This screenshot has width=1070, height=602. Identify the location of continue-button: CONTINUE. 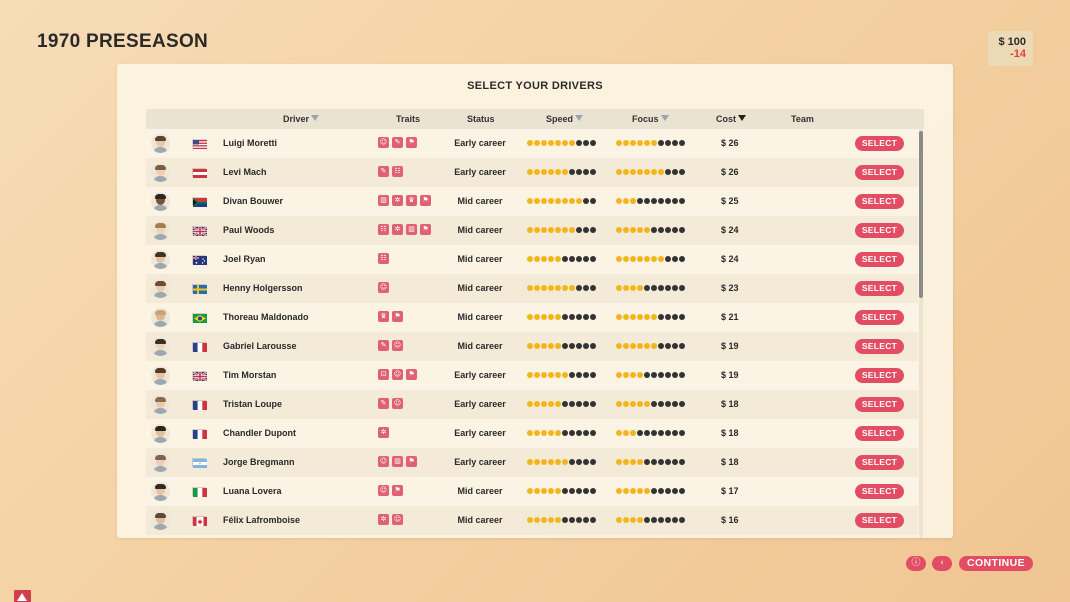
(996, 563).